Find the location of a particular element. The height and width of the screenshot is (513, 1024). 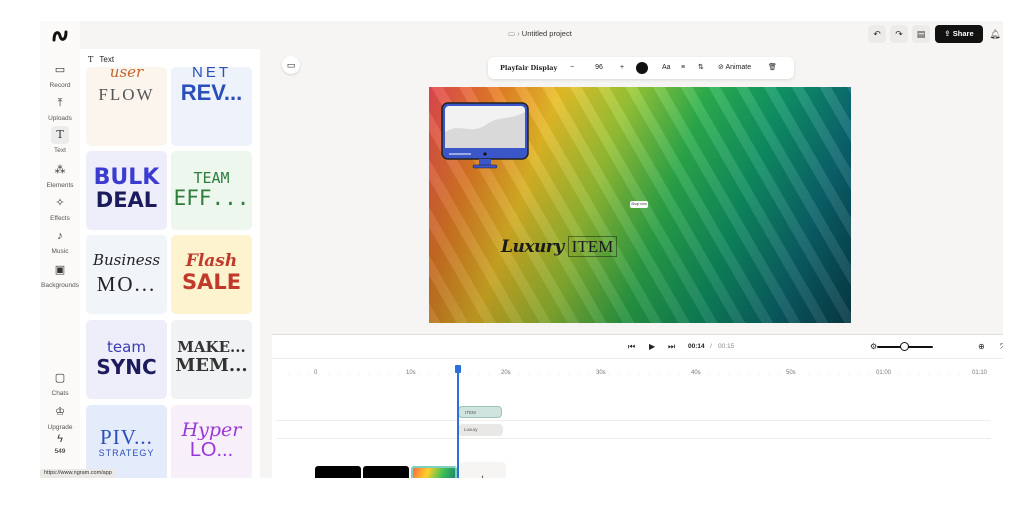

font-size-decrease-button: − is located at coordinates (572, 68).